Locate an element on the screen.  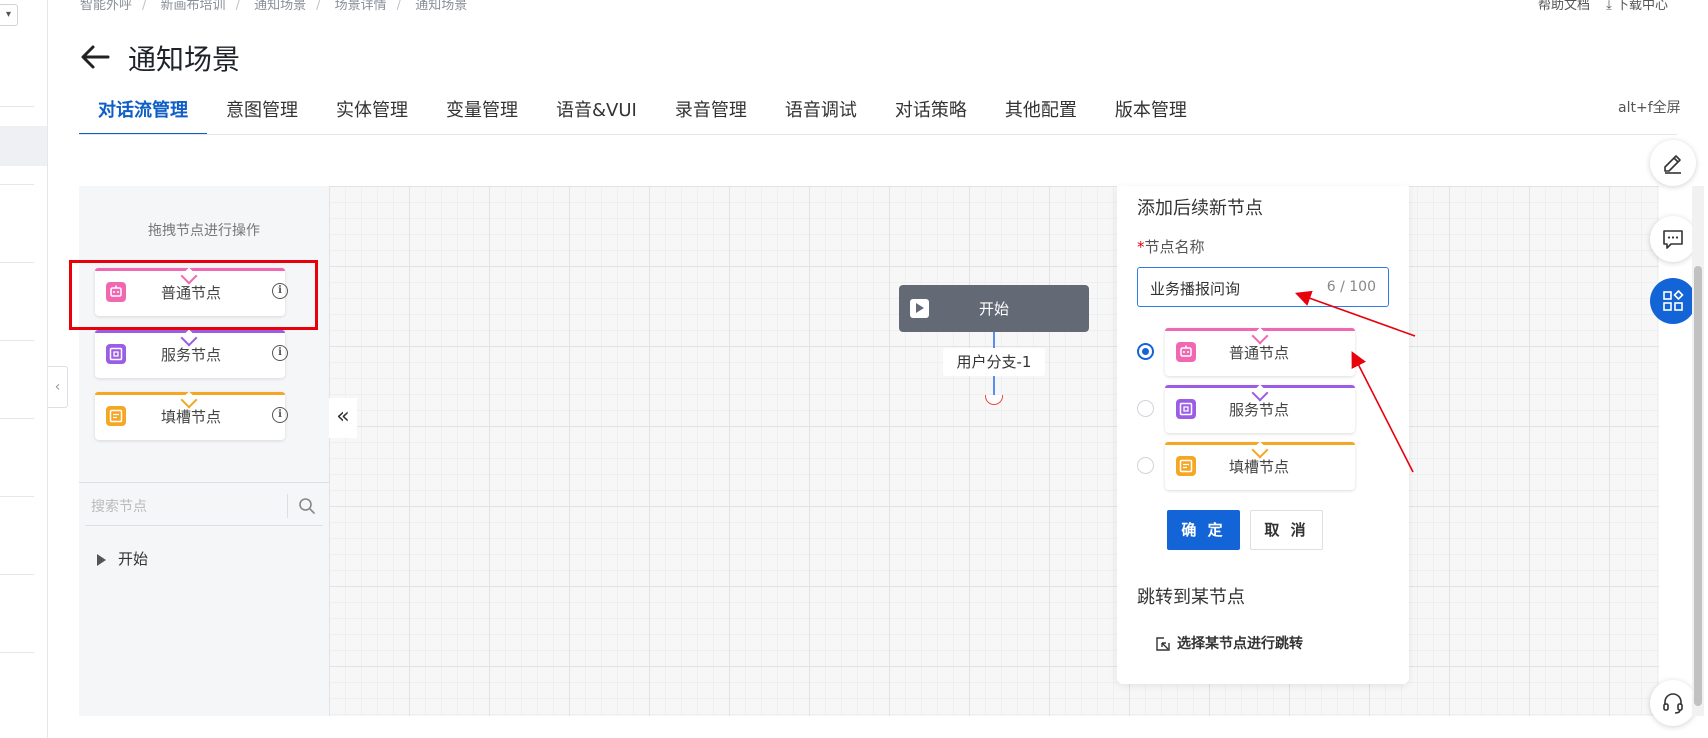
tab-recording: 录音管理 is located at coordinates (711, 110).